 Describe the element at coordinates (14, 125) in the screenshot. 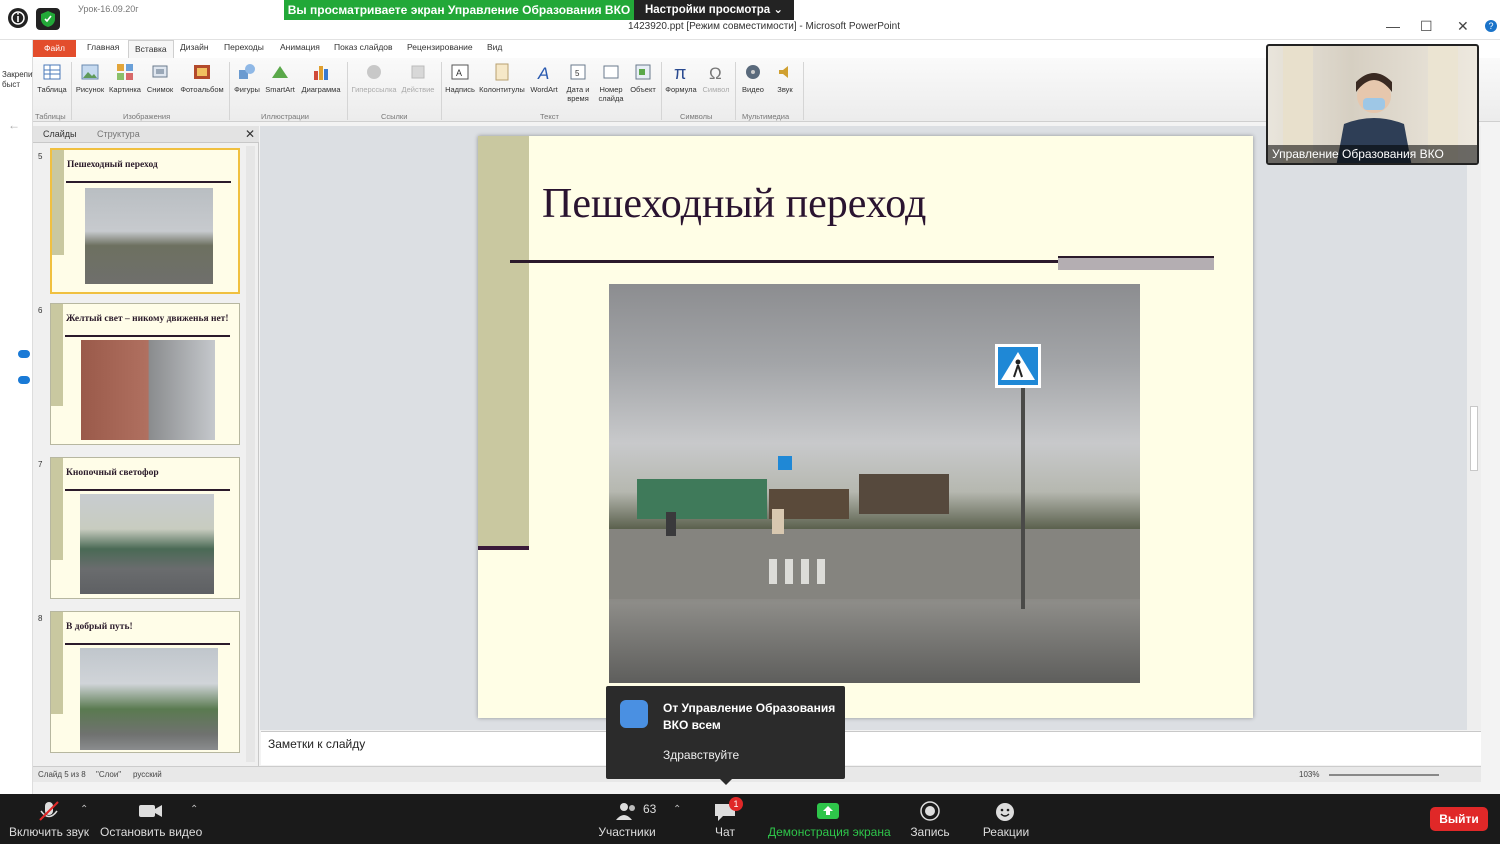

I see `back-arrow-icon: ←` at that location.